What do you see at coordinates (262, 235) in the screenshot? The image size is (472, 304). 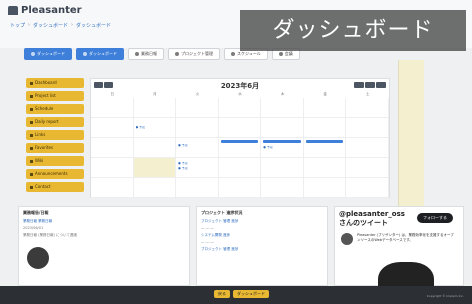 I see `project-link: システム開発 進捗` at bounding box center [262, 235].